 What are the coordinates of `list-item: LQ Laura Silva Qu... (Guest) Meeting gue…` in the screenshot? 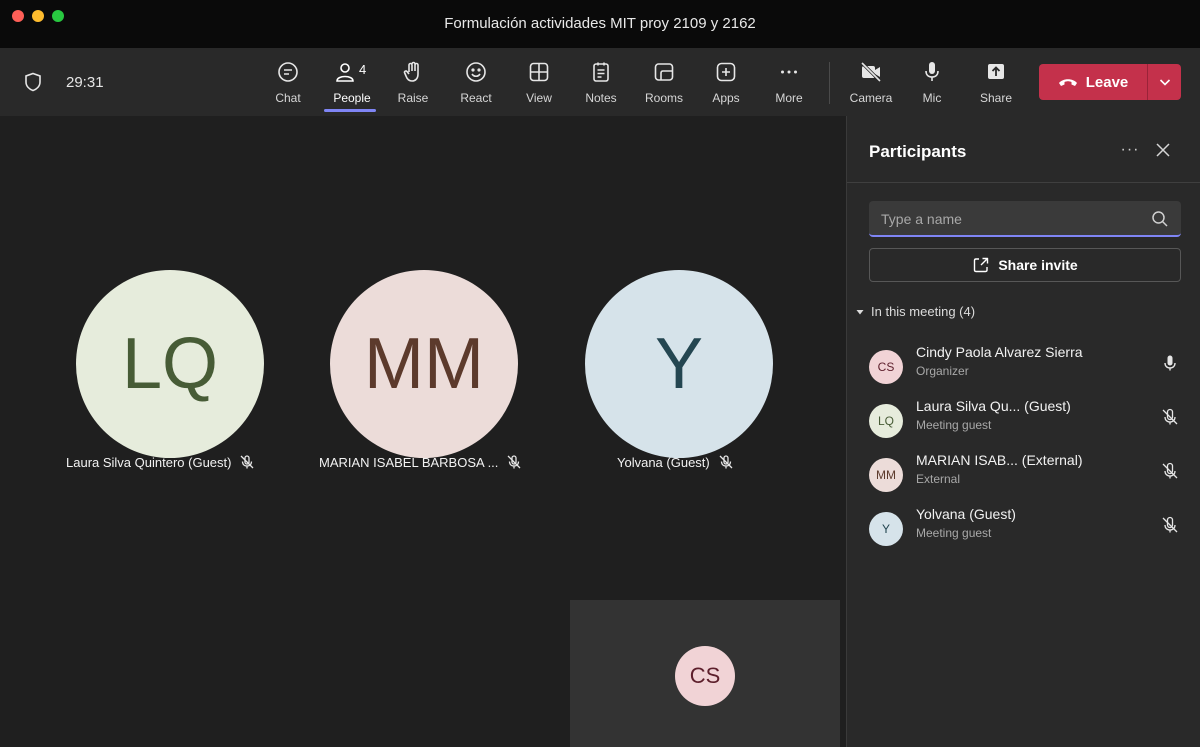 It's located at (1027, 423).